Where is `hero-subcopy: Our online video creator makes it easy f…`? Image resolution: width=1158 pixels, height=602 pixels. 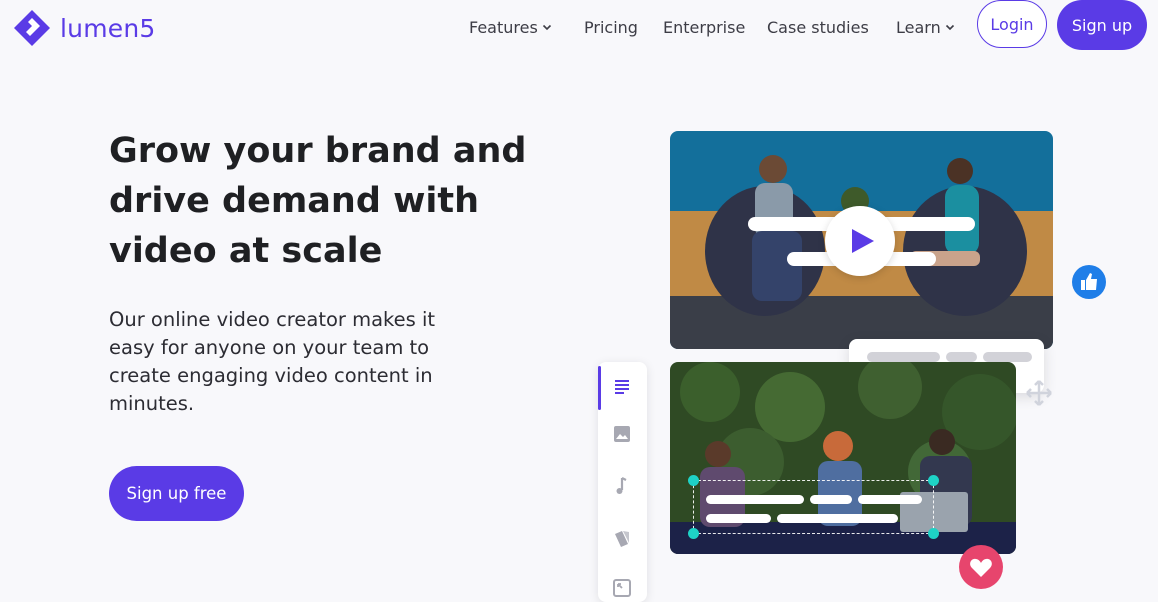
hero-subcopy: Our online video creator makes it easy f… is located at coordinates (272, 361).